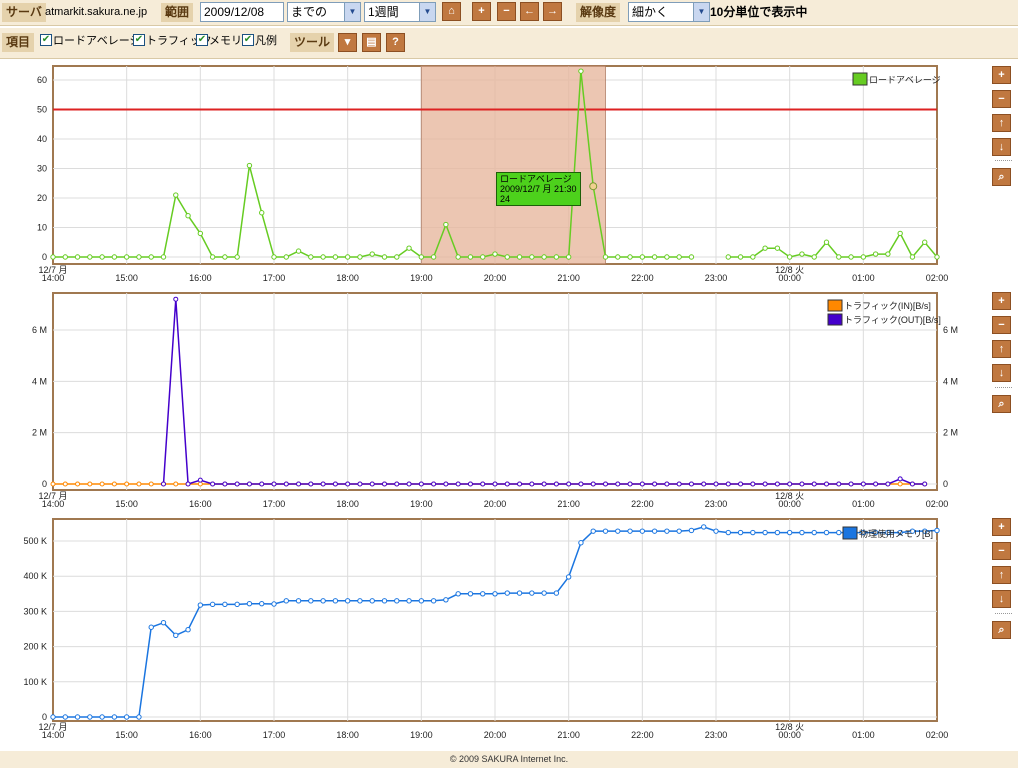  I want to click on chart-tooltip: ロードアベレージ 2009/12/7 月 21:30 24, so click(538, 189).